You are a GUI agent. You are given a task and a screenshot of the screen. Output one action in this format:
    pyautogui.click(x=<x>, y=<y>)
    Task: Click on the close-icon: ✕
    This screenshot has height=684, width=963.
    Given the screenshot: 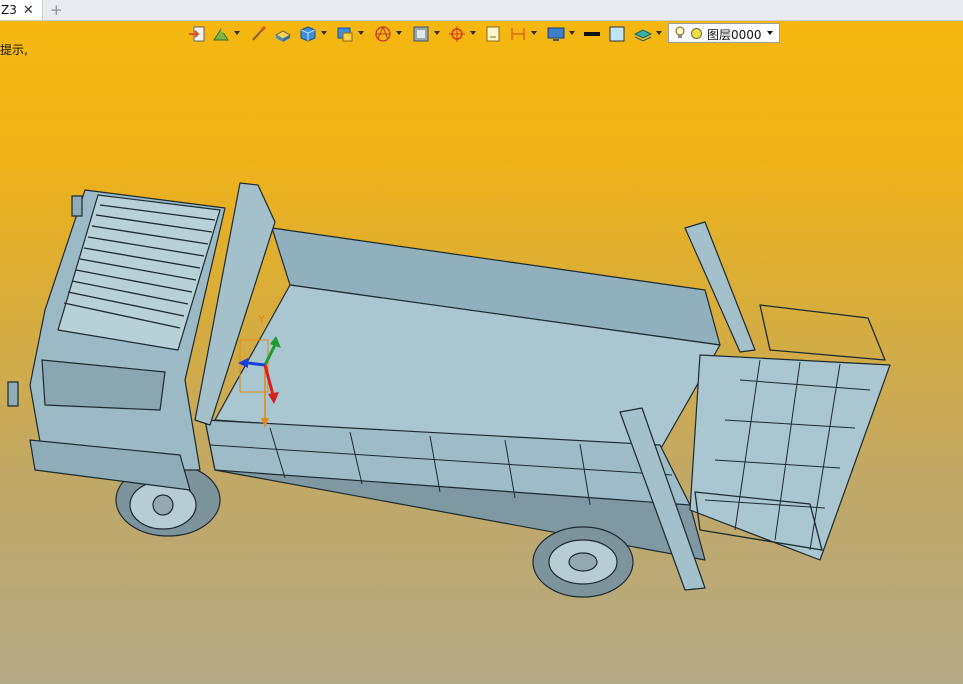 What is the action you would take?
    pyautogui.click(x=28, y=10)
    